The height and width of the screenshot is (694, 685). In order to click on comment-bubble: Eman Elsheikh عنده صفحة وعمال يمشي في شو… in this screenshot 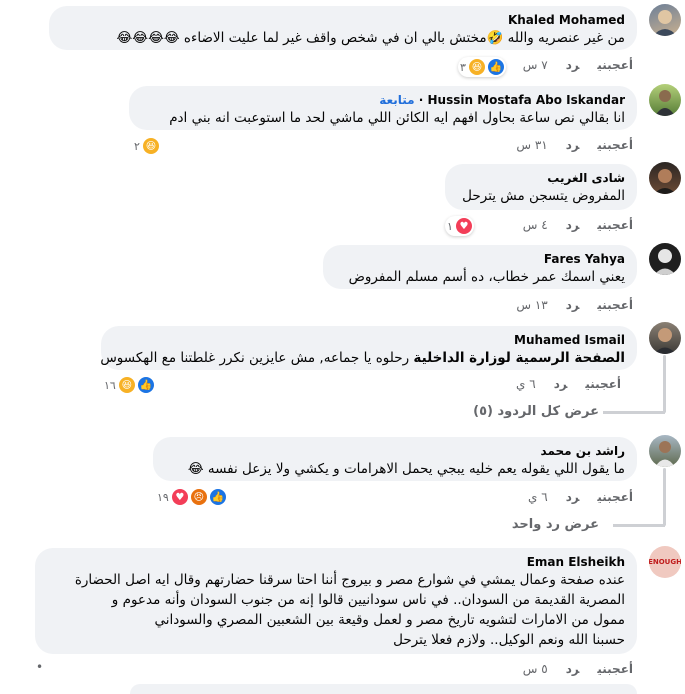, I will do `click(336, 601)`.